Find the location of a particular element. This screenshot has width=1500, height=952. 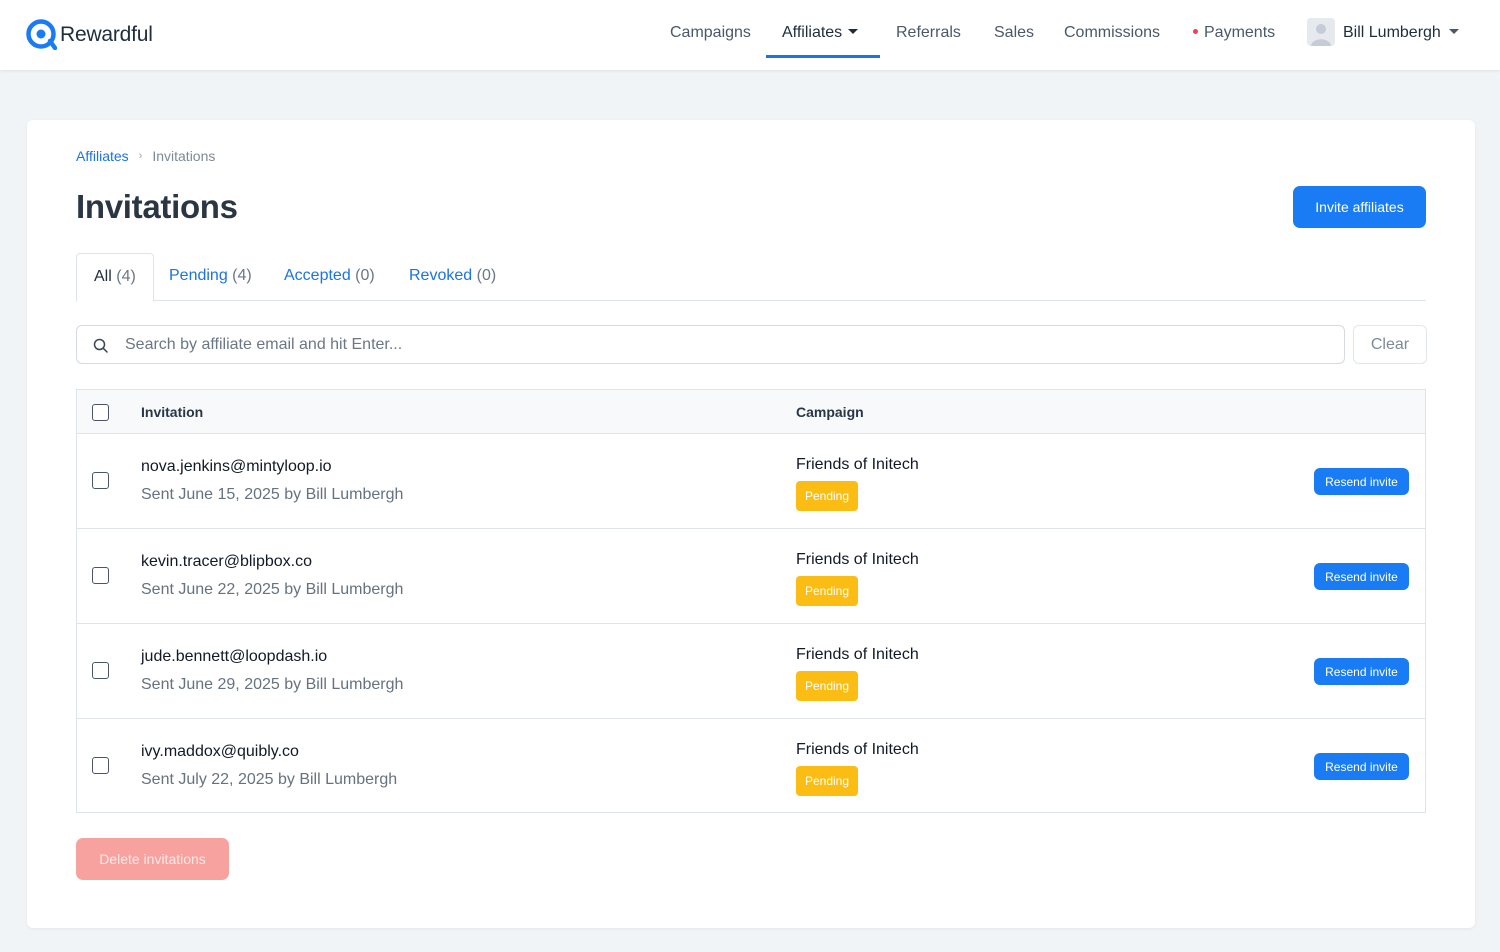

tab-label: All is located at coordinates (103, 276).